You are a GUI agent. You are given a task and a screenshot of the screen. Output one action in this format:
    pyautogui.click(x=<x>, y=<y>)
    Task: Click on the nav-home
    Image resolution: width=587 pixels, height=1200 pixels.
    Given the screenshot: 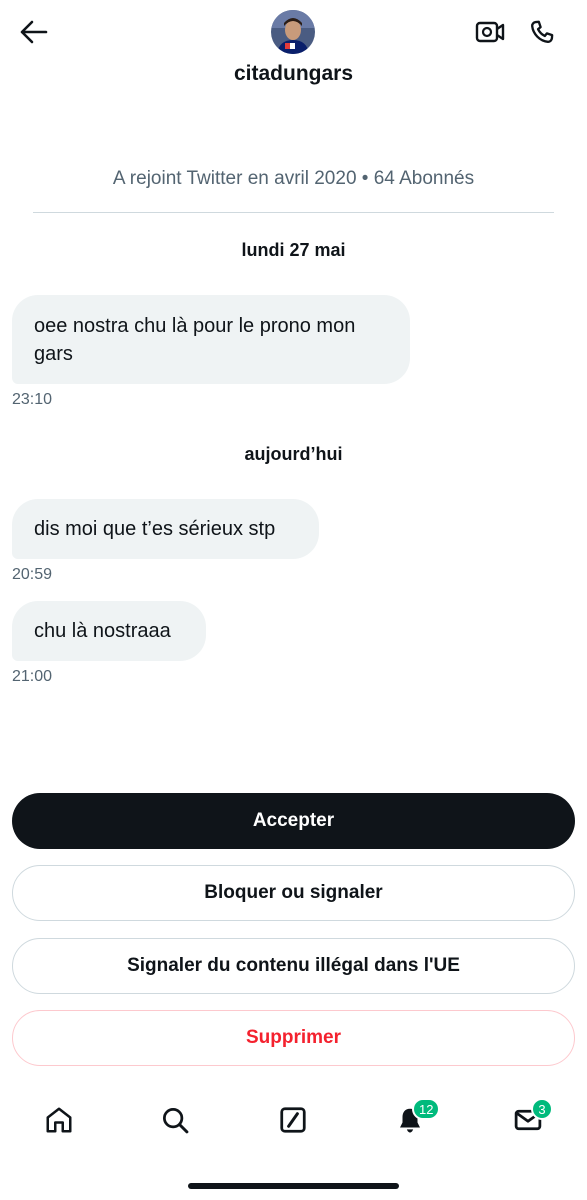 What is the action you would take?
    pyautogui.click(x=59, y=1120)
    